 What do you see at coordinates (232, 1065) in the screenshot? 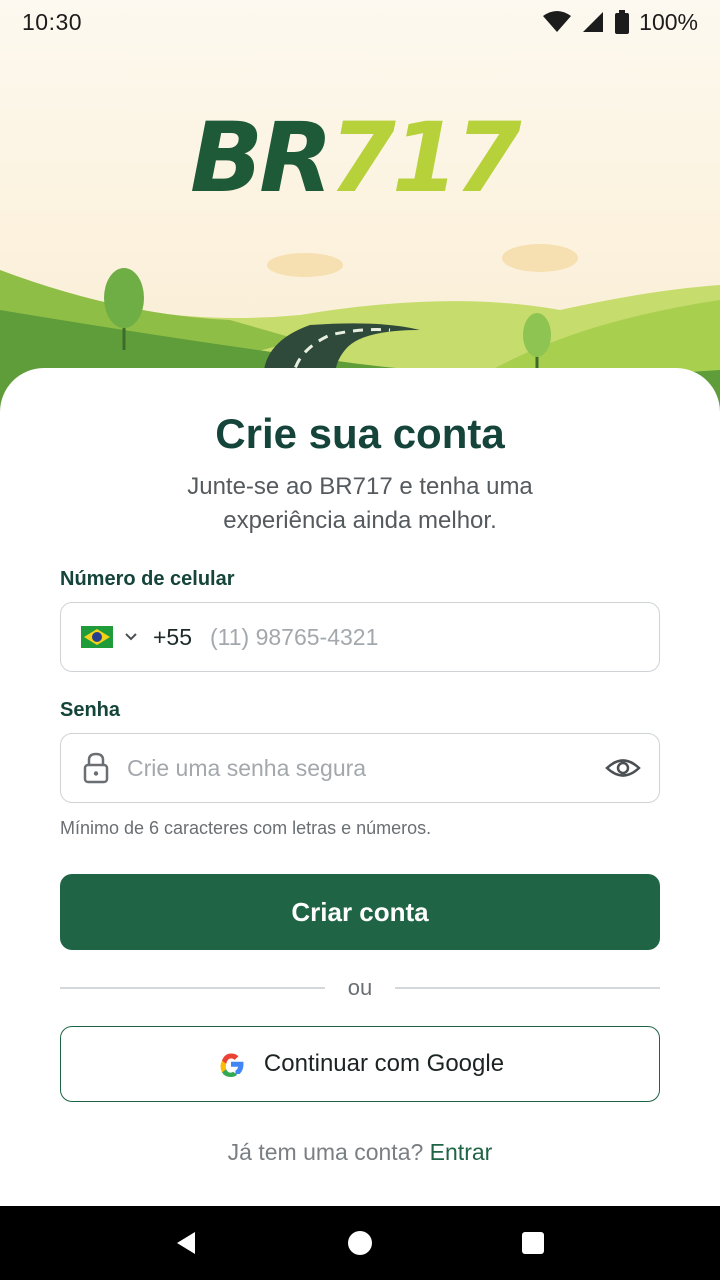
I see `google-icon` at bounding box center [232, 1065].